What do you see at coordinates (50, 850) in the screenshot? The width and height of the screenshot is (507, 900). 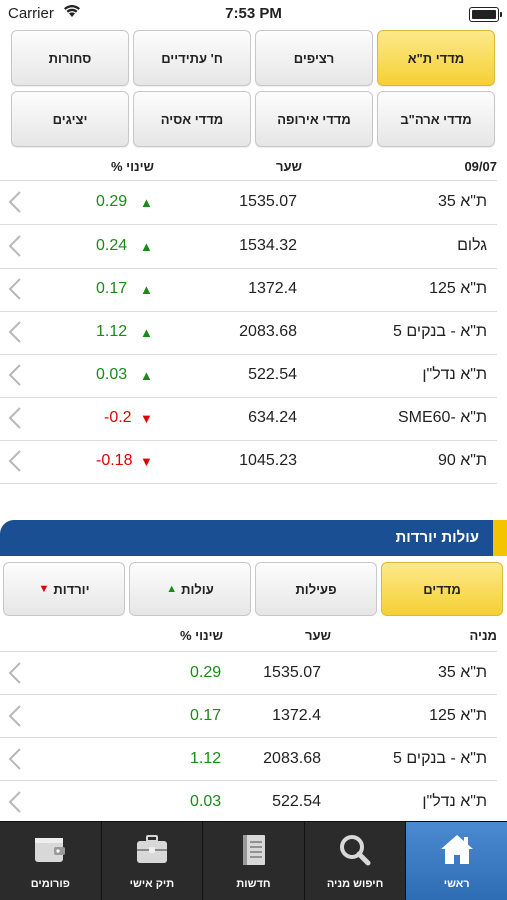 I see `wallet-icon` at bounding box center [50, 850].